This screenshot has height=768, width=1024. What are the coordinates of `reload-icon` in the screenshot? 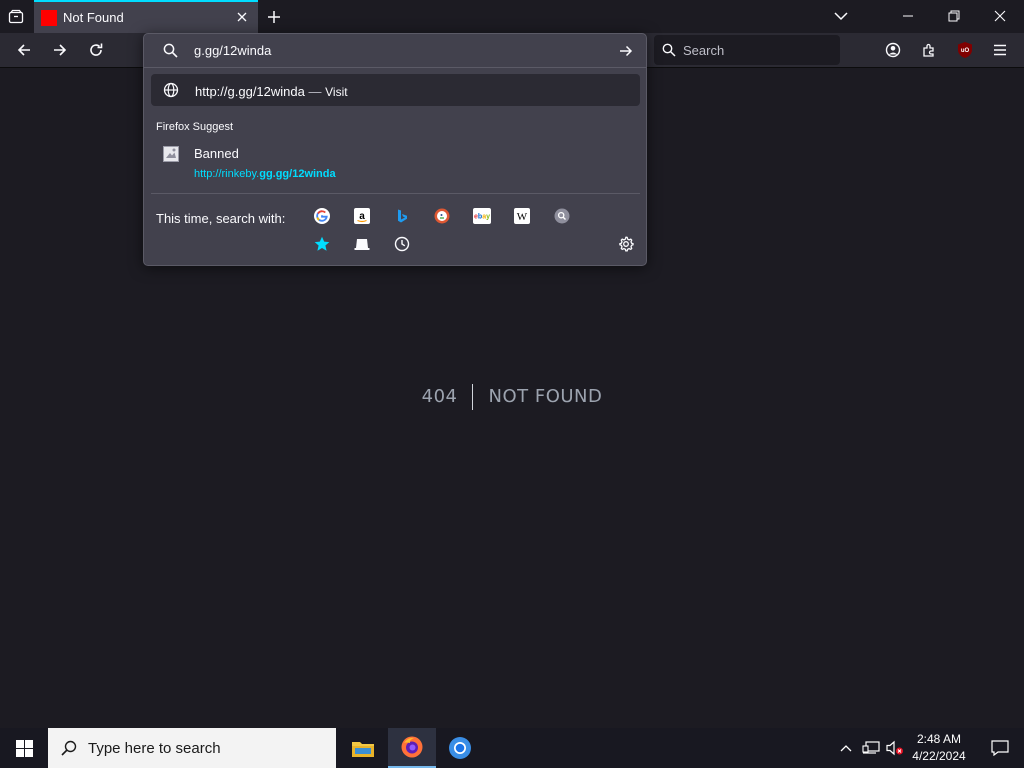 It's located at (96, 50).